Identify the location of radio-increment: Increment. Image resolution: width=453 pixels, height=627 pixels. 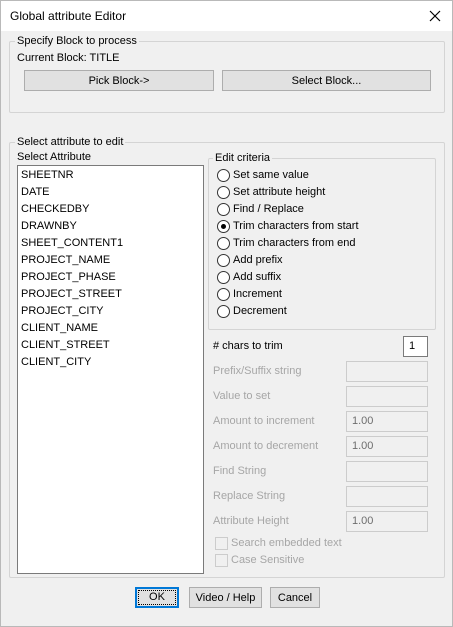
(249, 294).